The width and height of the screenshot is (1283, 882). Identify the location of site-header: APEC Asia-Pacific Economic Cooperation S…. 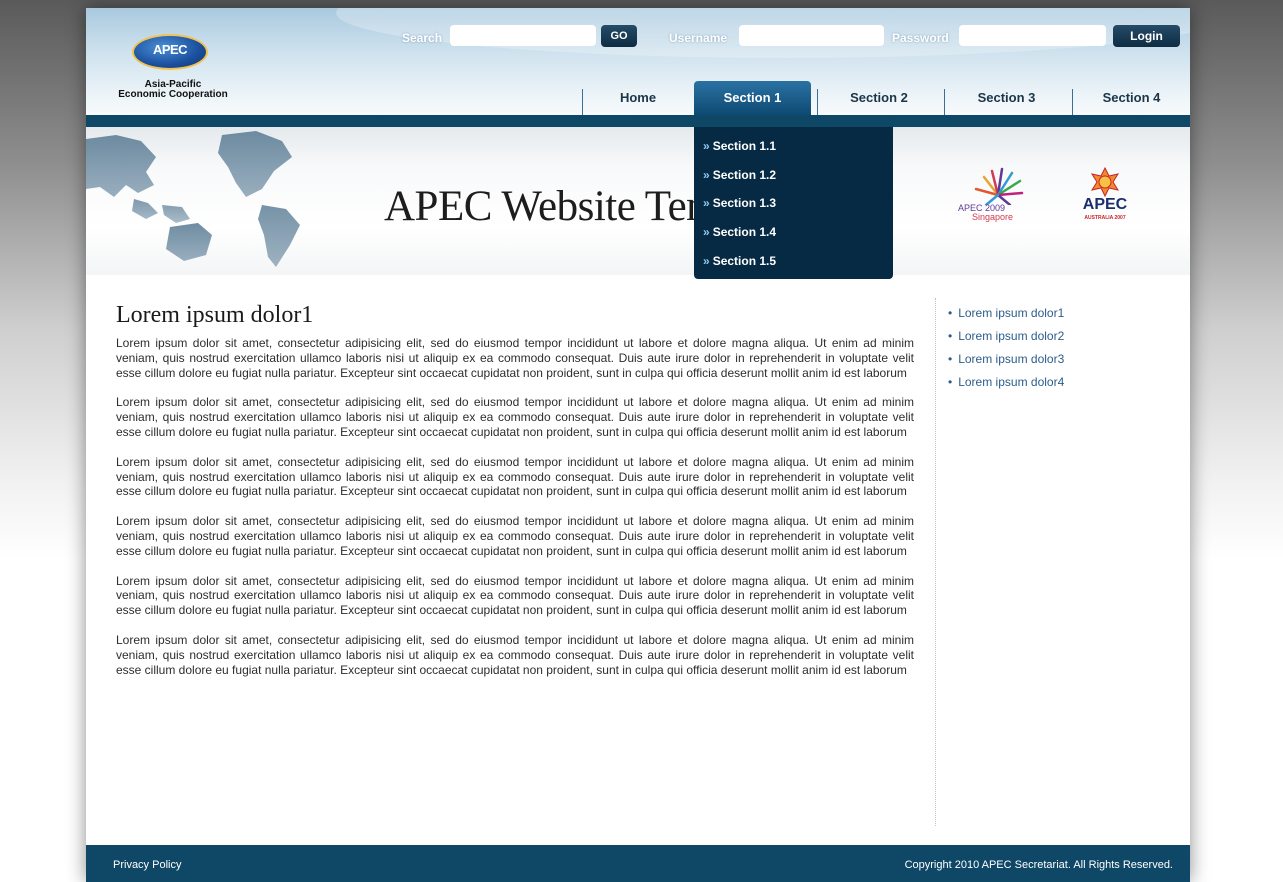
(638, 61).